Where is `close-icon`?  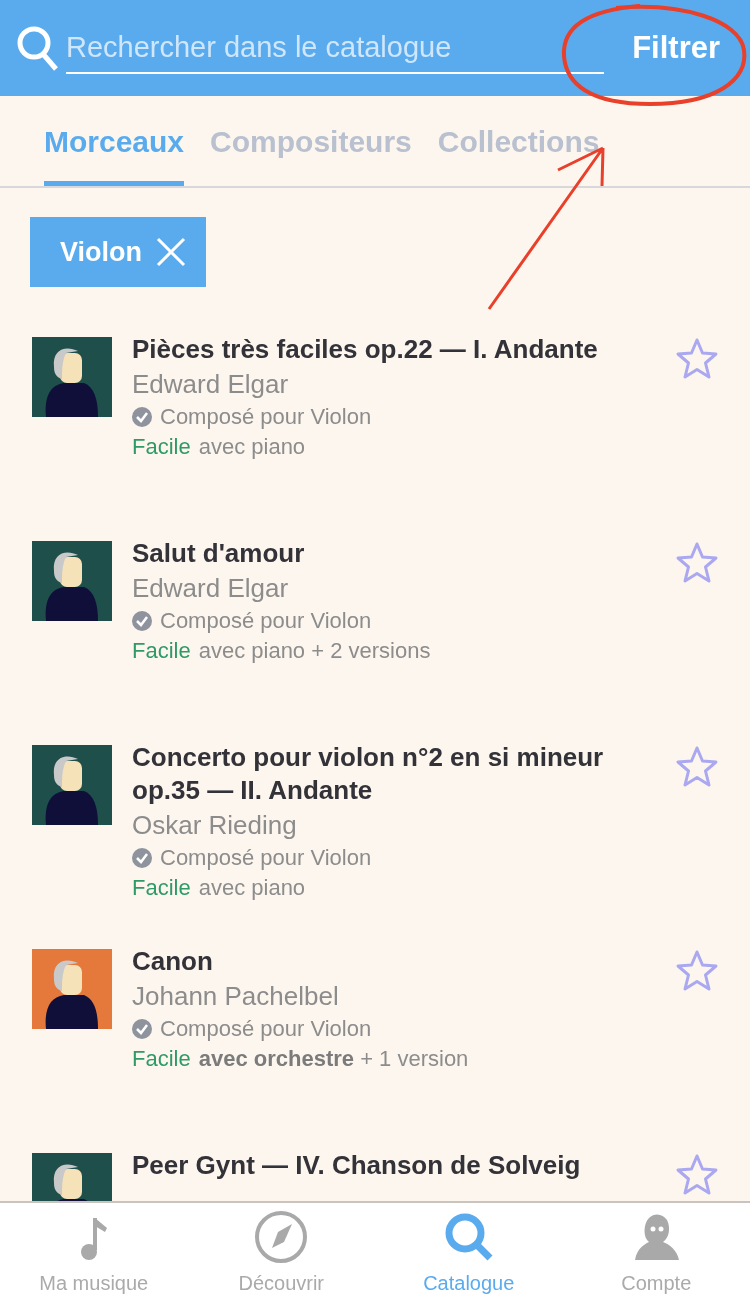
close-icon is located at coordinates (171, 252).